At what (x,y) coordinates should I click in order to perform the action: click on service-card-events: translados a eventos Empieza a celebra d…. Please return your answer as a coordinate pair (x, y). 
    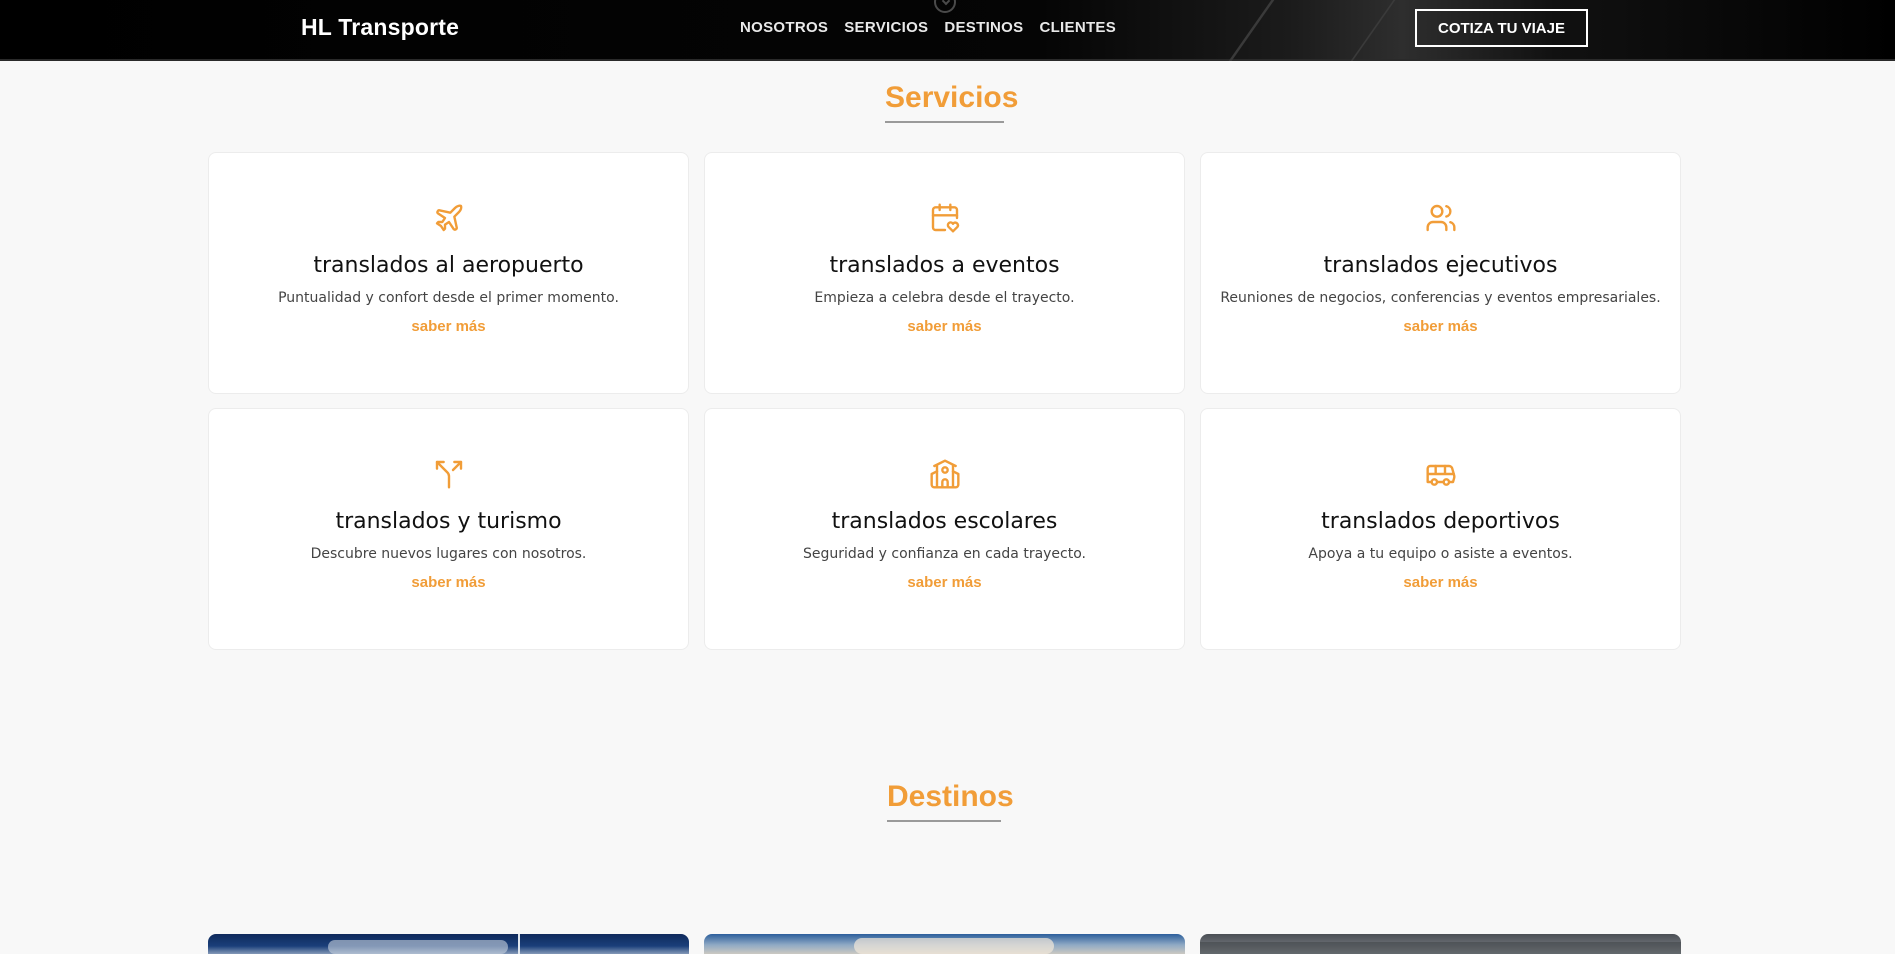
    Looking at the image, I should click on (944, 273).